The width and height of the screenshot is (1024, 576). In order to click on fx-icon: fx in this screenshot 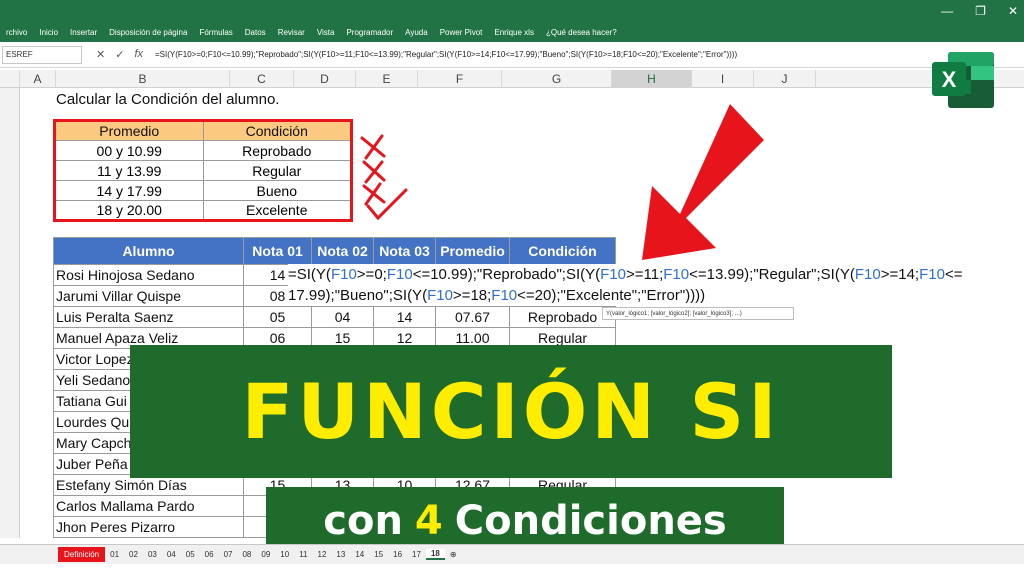, I will do `click(138, 54)`.